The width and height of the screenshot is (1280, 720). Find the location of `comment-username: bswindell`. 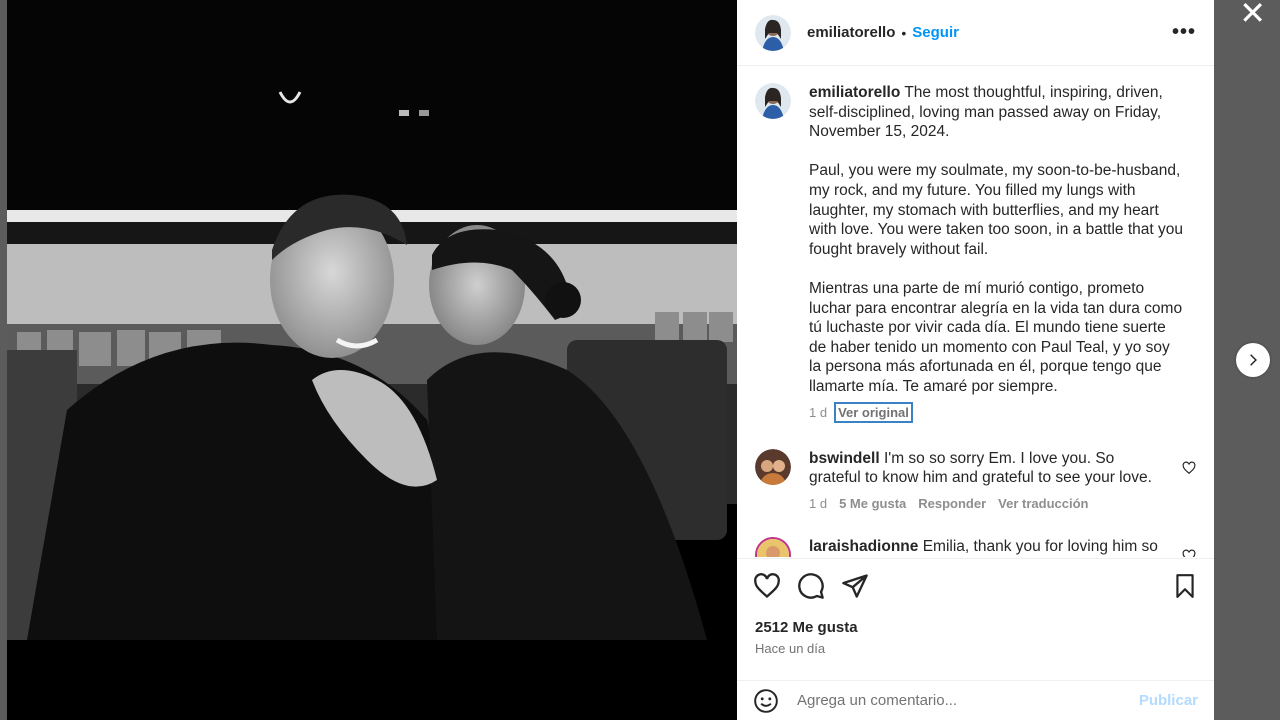

comment-username: bswindell is located at coordinates (844, 458).